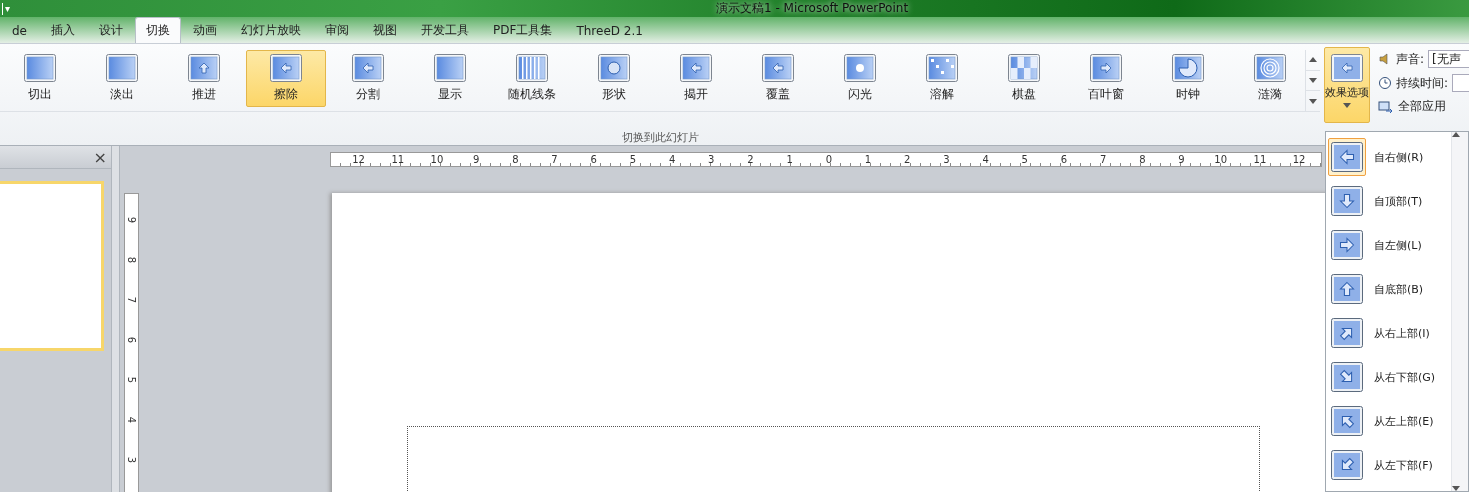 This screenshot has height=492, width=1469. I want to click on group-label: 切换到此幻灯片, so click(660, 137).